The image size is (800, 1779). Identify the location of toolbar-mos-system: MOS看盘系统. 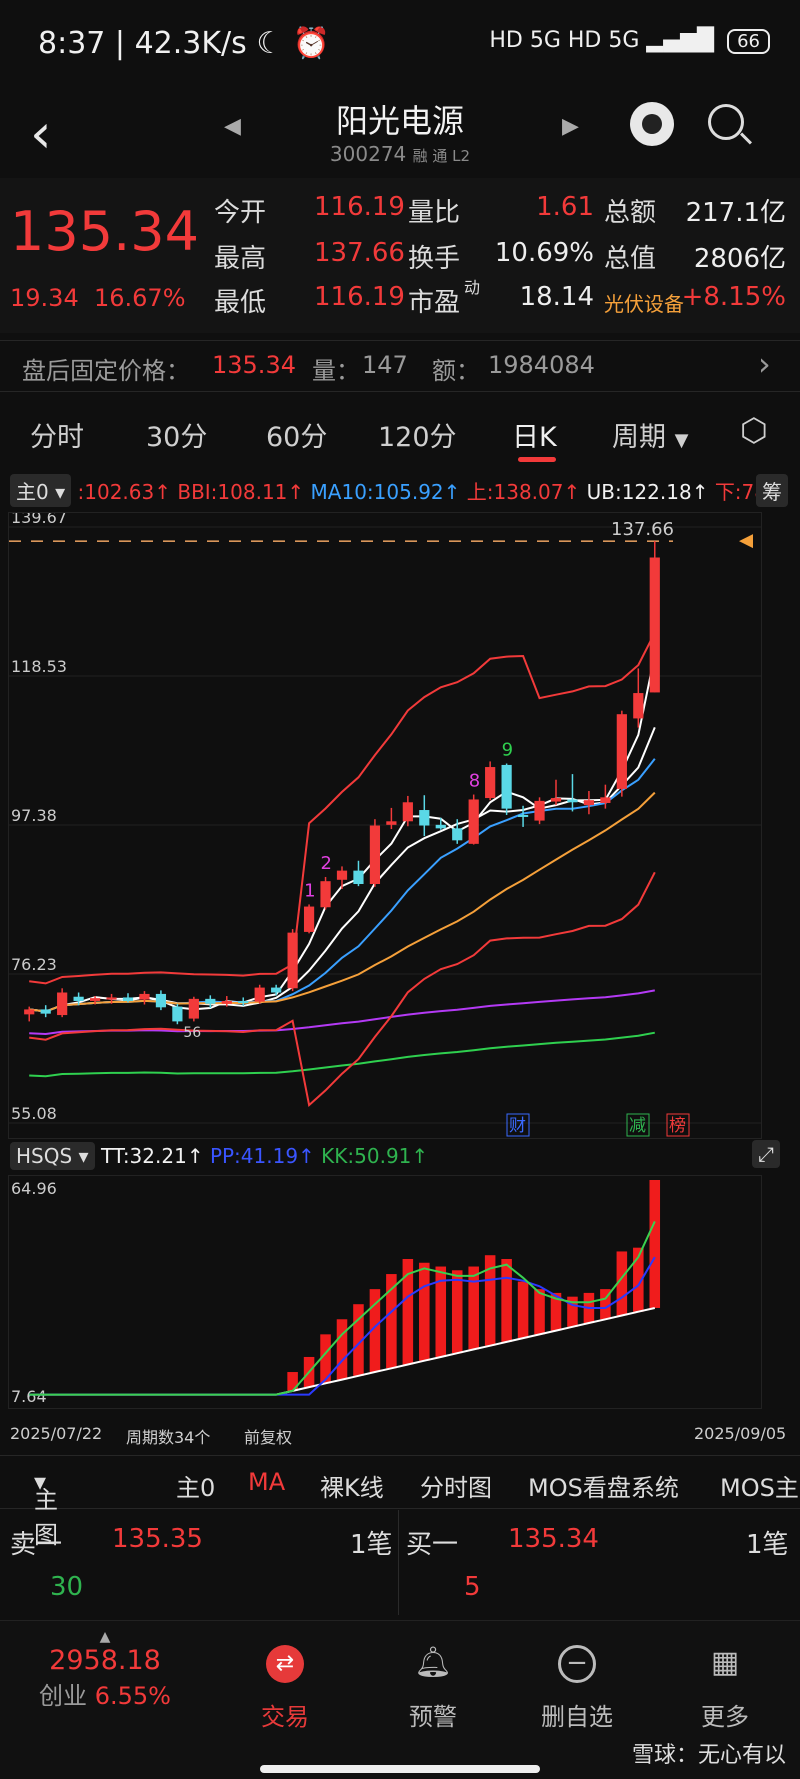
(603, 1485).